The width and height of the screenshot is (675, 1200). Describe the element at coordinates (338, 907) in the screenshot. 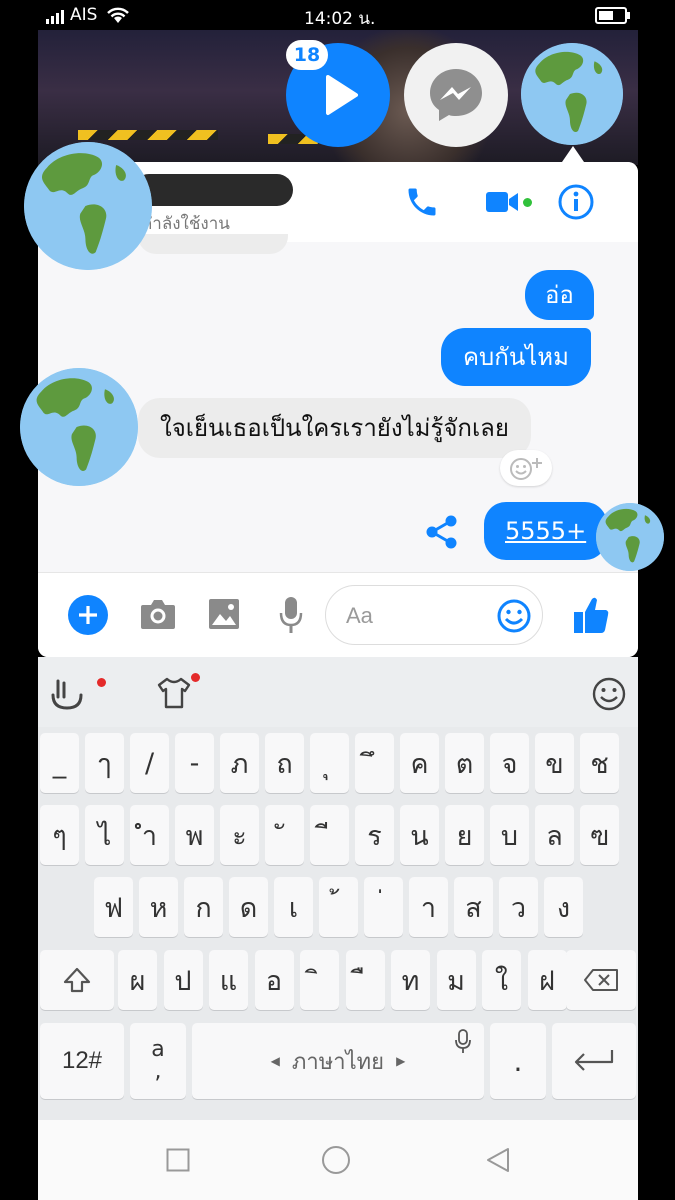

I see `key: ้` at that location.